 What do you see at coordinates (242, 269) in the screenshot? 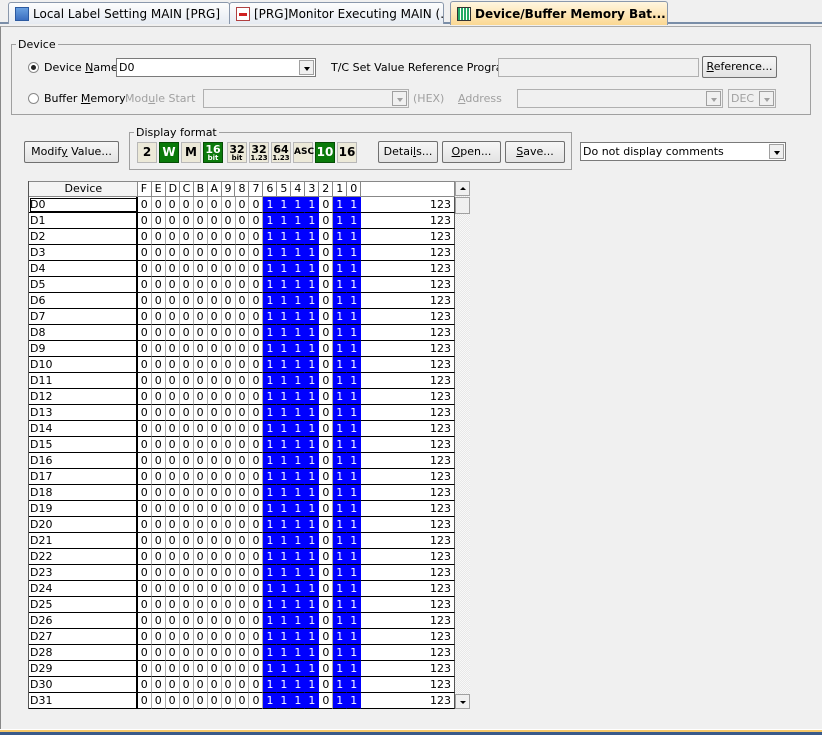
I see `table-row: D4 0 0 0 0 0 0 0 0 0 1 1 1 1 0 1 1 123` at bounding box center [242, 269].